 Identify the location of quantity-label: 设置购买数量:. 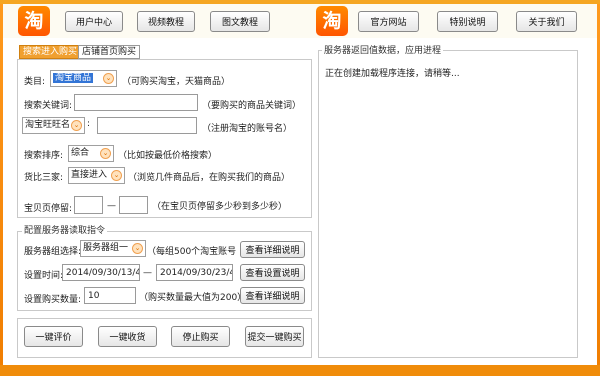
(53, 300).